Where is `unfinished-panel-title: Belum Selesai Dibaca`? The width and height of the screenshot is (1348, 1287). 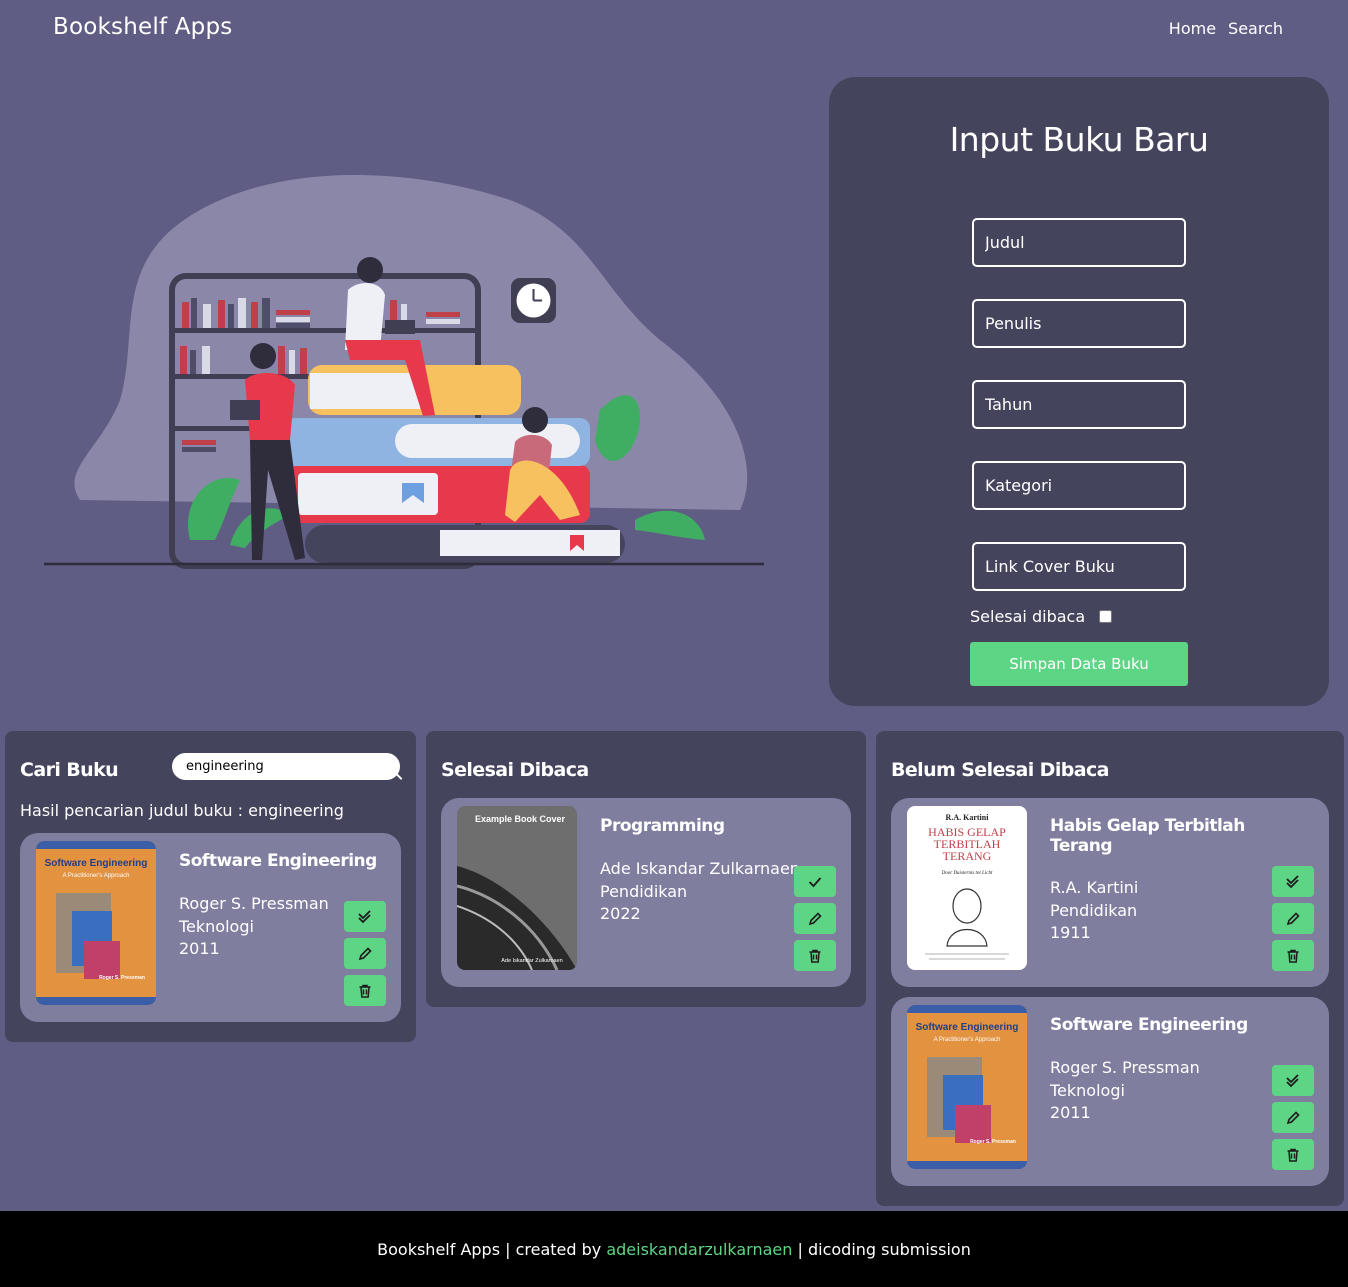
unfinished-panel-title: Belum Selesai Dibaca is located at coordinates (1000, 770).